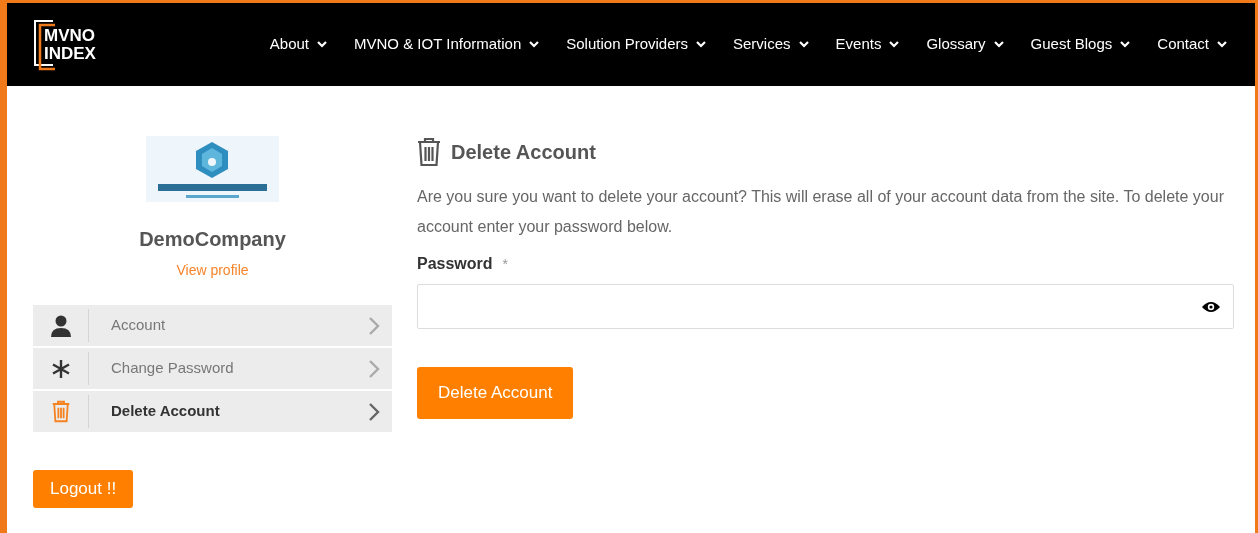 Image resolution: width=1258 pixels, height=533 pixels. I want to click on logo-text: MVNO, so click(70, 35).